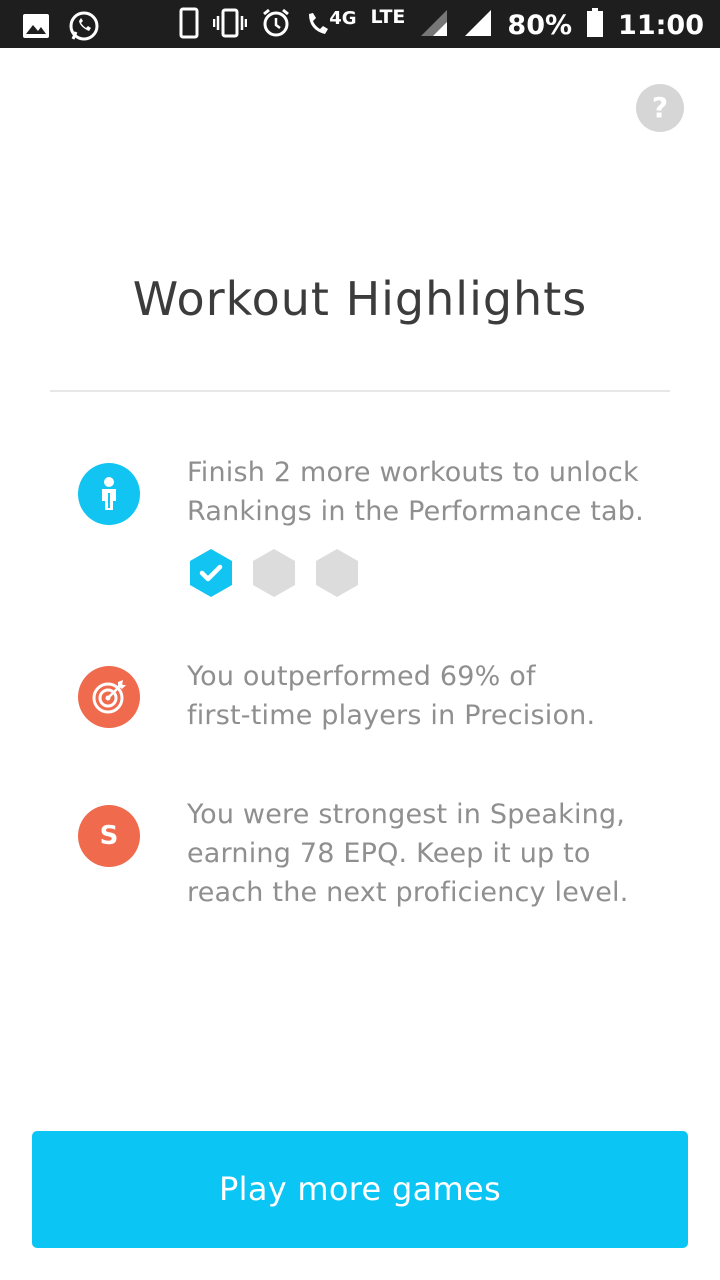 The height and width of the screenshot is (1280, 720). I want to click on gallery-icon, so click(36, 28).